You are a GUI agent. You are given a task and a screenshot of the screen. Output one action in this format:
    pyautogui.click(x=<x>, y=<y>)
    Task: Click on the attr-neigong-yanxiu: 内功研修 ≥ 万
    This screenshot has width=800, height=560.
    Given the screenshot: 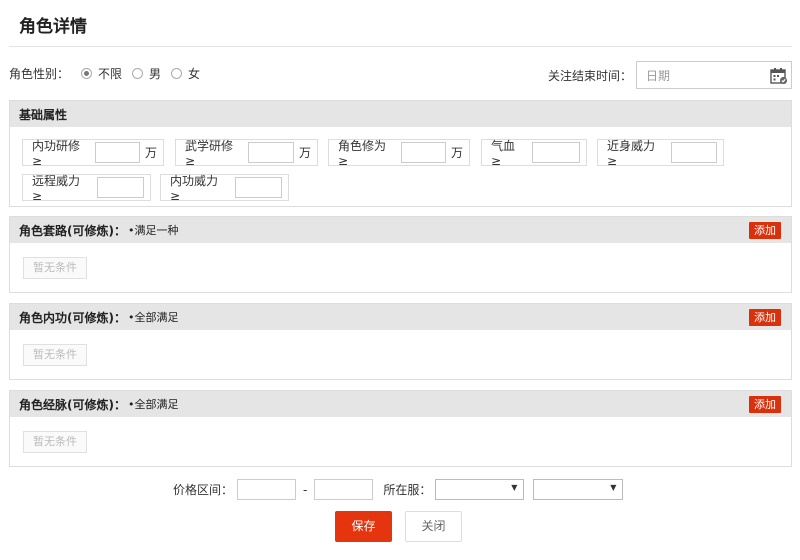 What is the action you would take?
    pyautogui.click(x=93, y=153)
    